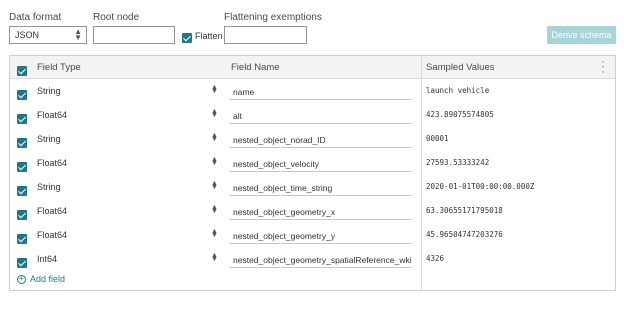 This screenshot has width=624, height=309. Describe the element at coordinates (460, 114) in the screenshot. I see `sampled-value: 423.89075574805` at that location.